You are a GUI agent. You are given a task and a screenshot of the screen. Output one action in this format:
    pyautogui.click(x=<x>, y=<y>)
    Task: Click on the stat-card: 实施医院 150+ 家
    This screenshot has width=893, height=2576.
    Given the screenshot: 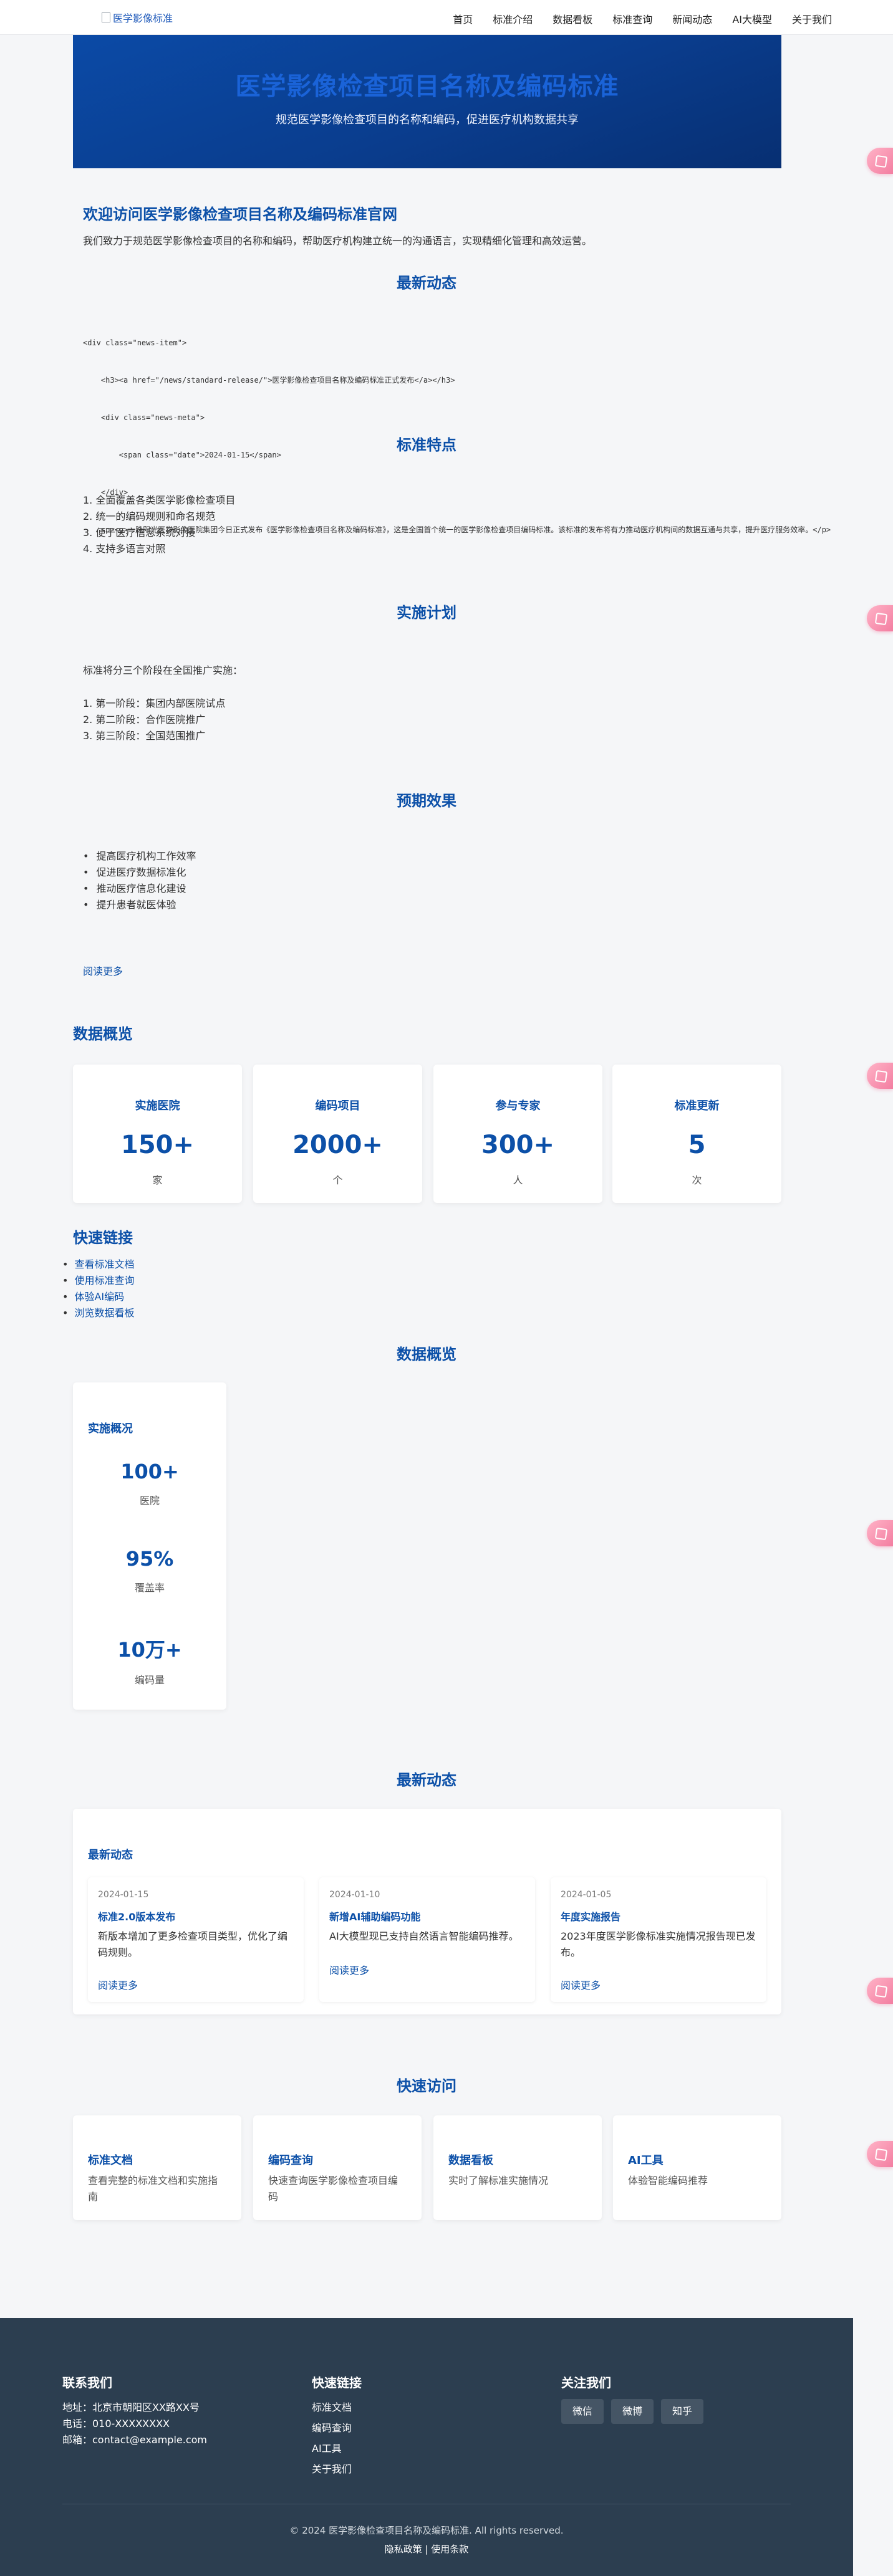 What is the action you would take?
    pyautogui.click(x=157, y=1134)
    